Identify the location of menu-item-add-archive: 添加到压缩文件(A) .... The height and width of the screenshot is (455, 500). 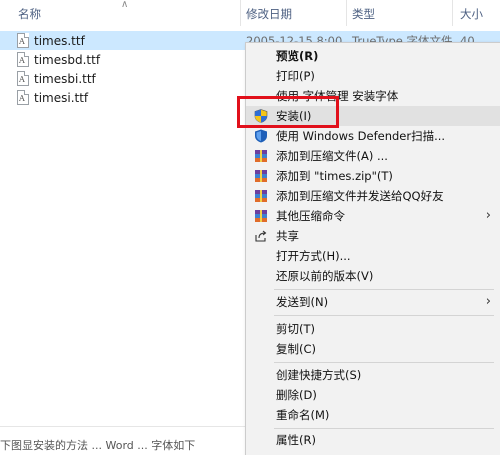
(373, 156).